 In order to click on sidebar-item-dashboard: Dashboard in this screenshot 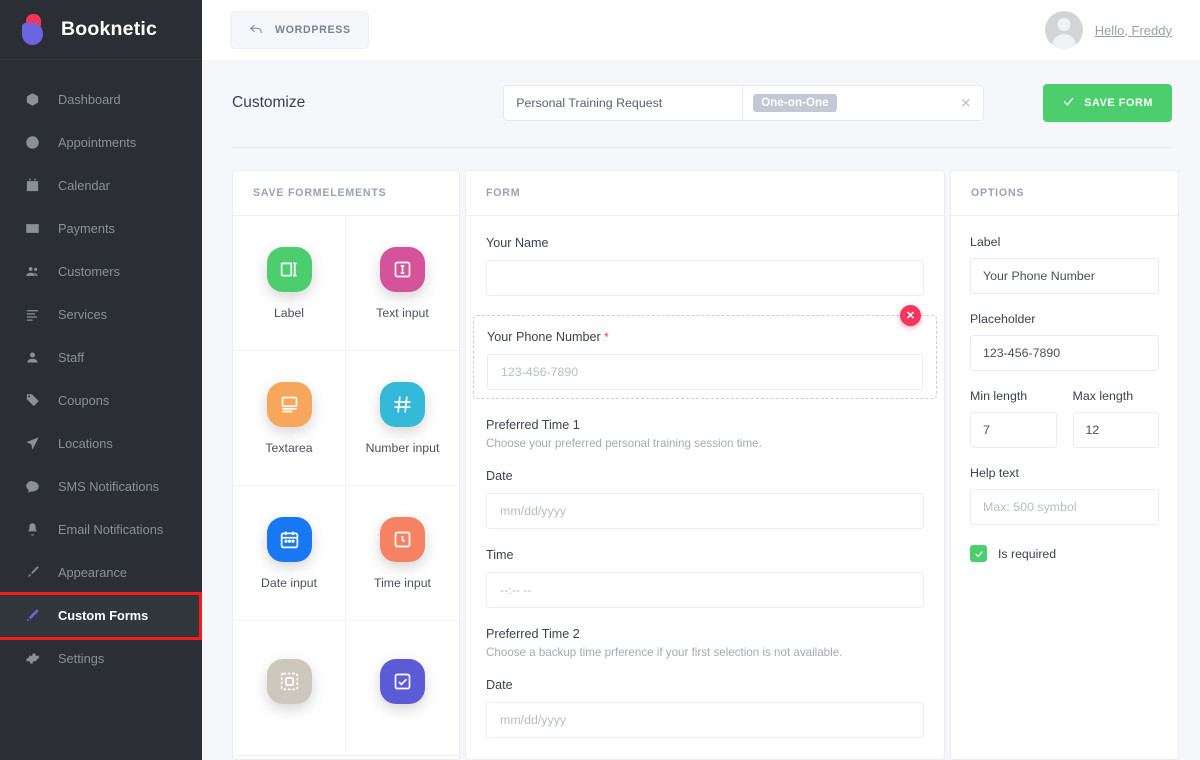, I will do `click(101, 99)`.